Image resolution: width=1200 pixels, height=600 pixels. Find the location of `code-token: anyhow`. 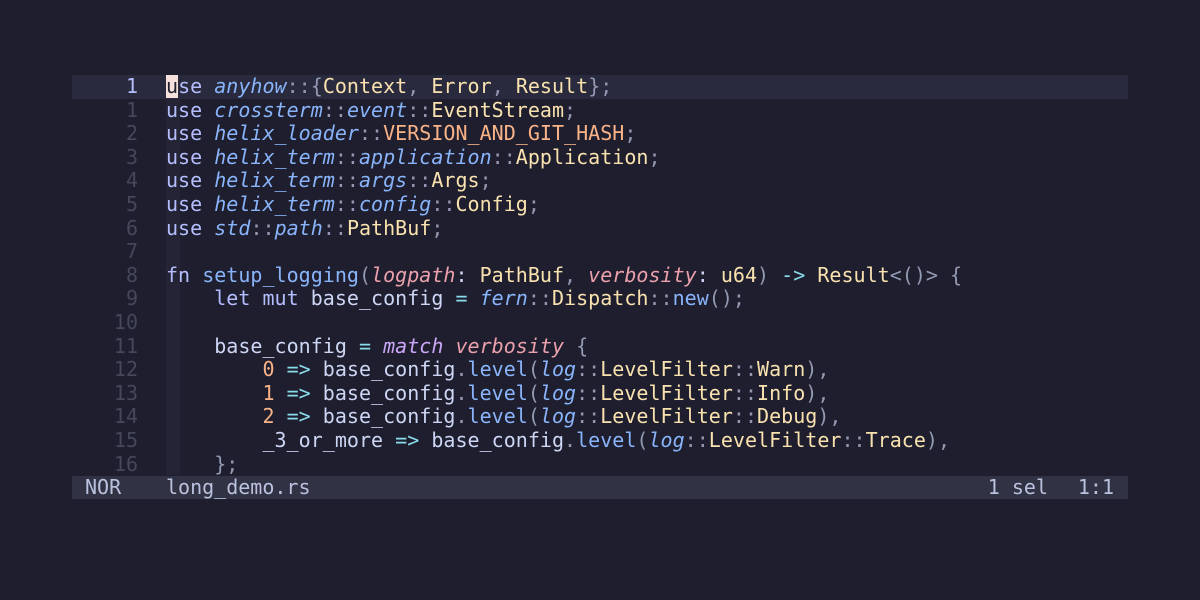

code-token: anyhow is located at coordinates (250, 86).